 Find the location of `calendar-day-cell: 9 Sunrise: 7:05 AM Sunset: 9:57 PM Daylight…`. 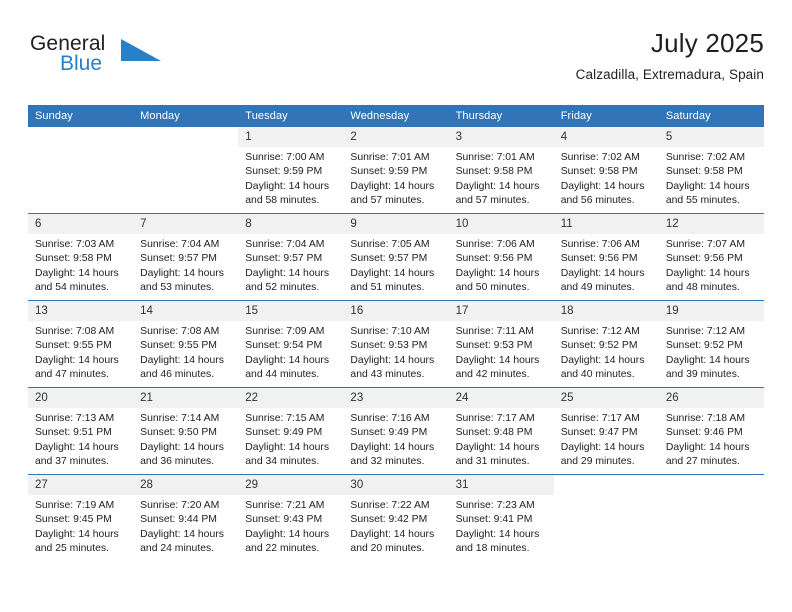

calendar-day-cell: 9 Sunrise: 7:05 AM Sunset: 9:57 PM Daylight… is located at coordinates (396, 257).